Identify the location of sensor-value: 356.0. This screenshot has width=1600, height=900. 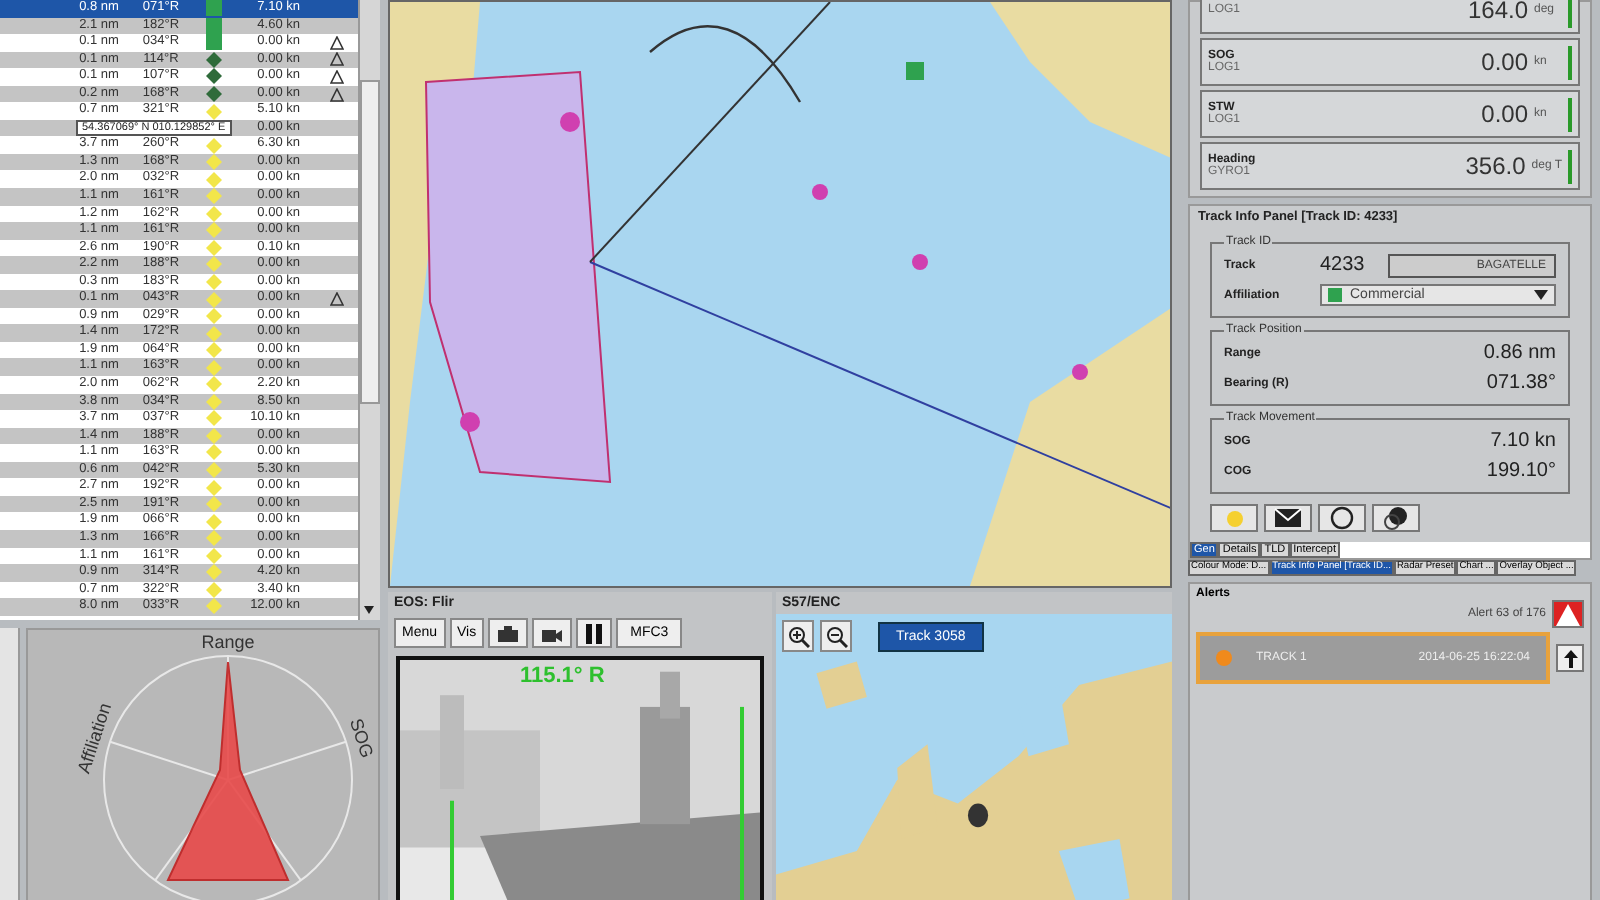
(1495, 166).